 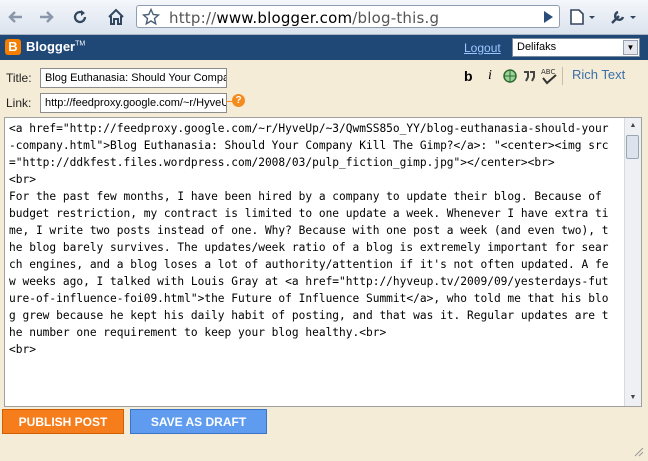 I want to click on app-name: BloggerTM, so click(x=56, y=46).